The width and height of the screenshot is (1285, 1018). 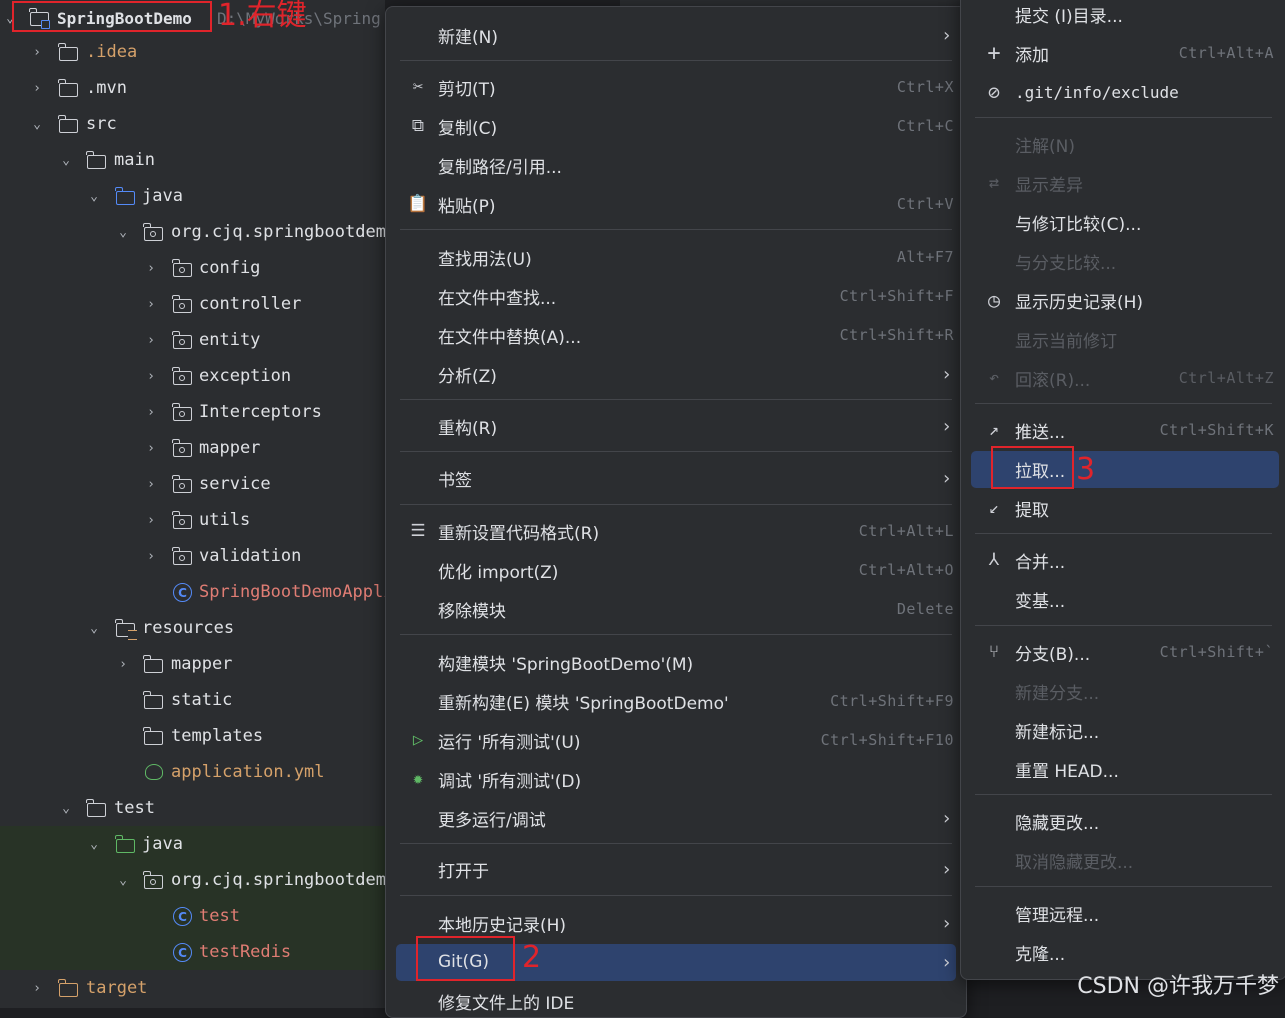 What do you see at coordinates (192, 556) in the screenshot?
I see `tree-item-validation: › validation` at bounding box center [192, 556].